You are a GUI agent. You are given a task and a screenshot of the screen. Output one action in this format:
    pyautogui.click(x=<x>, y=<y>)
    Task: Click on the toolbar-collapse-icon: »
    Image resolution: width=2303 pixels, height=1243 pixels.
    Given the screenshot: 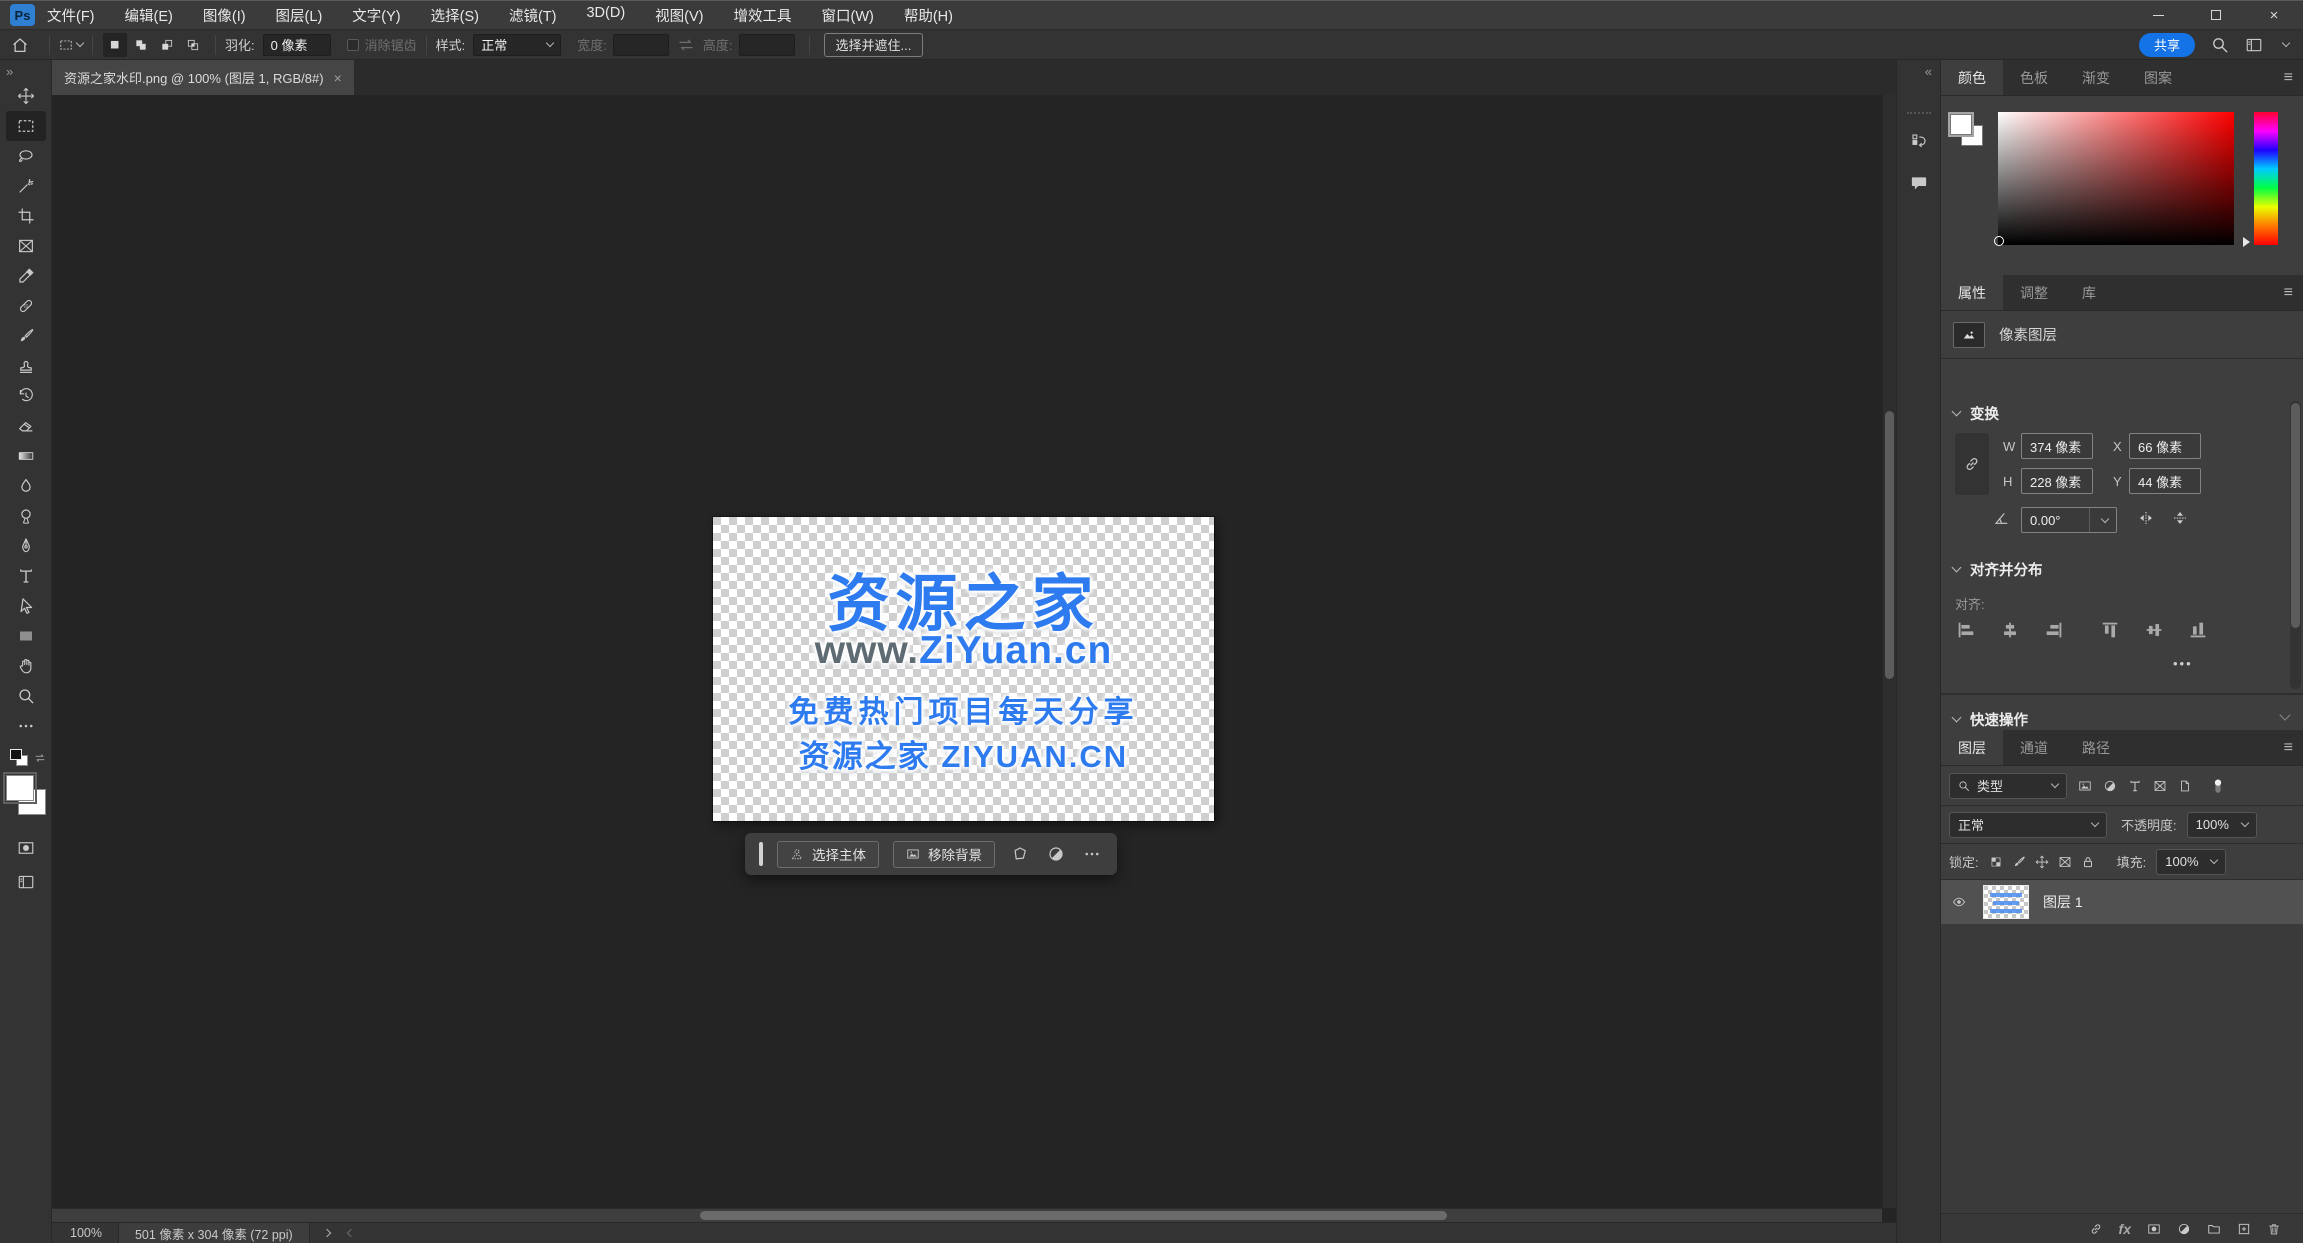 What is the action you would take?
    pyautogui.click(x=9, y=71)
    